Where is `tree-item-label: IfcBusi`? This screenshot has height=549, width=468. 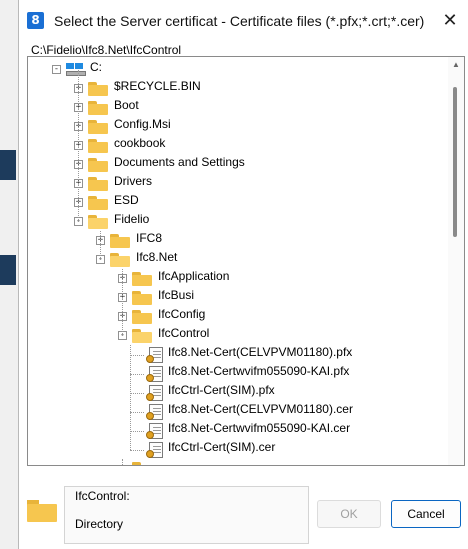 tree-item-label: IfcBusi is located at coordinates (176, 295).